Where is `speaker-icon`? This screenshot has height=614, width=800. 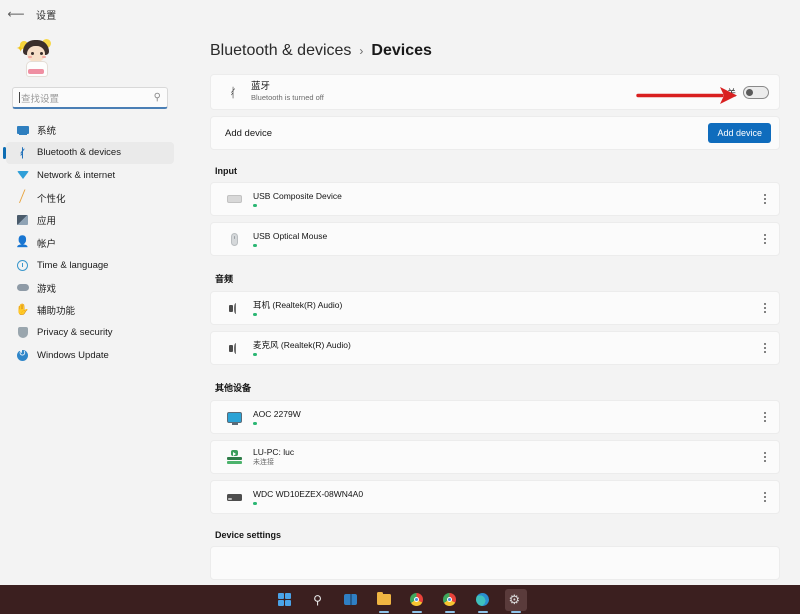 speaker-icon is located at coordinates (234, 308).